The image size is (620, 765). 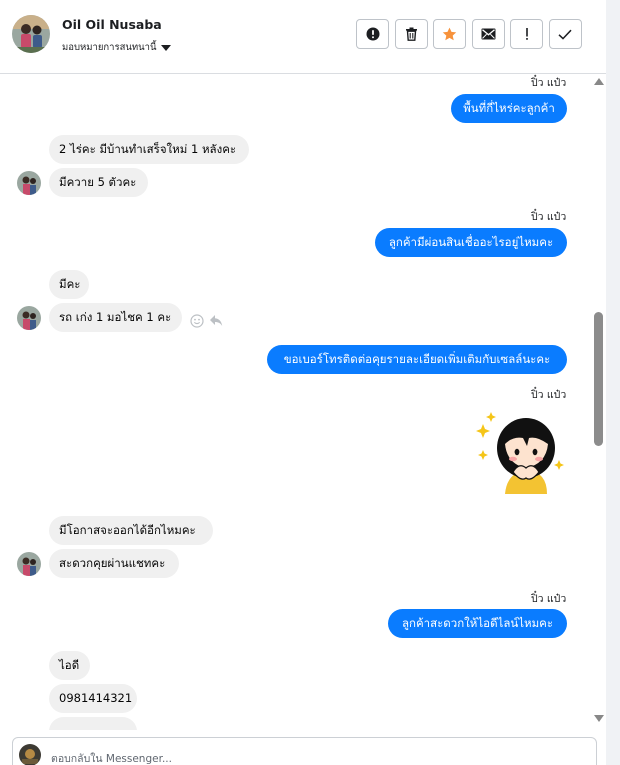 I want to click on conversation-actions, so click(x=471, y=34).